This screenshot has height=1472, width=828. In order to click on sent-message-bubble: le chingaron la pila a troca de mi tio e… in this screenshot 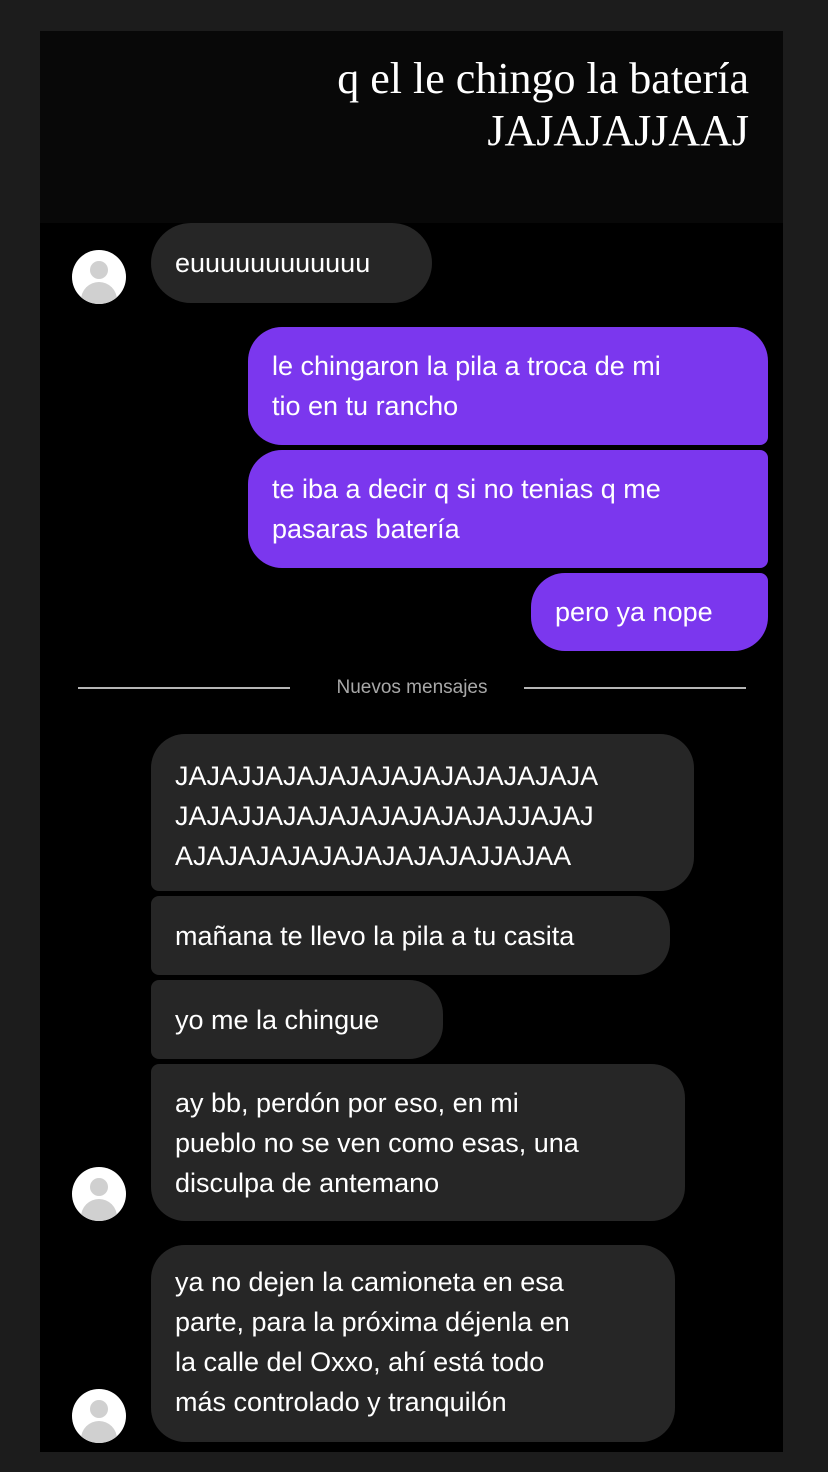, I will do `click(508, 386)`.